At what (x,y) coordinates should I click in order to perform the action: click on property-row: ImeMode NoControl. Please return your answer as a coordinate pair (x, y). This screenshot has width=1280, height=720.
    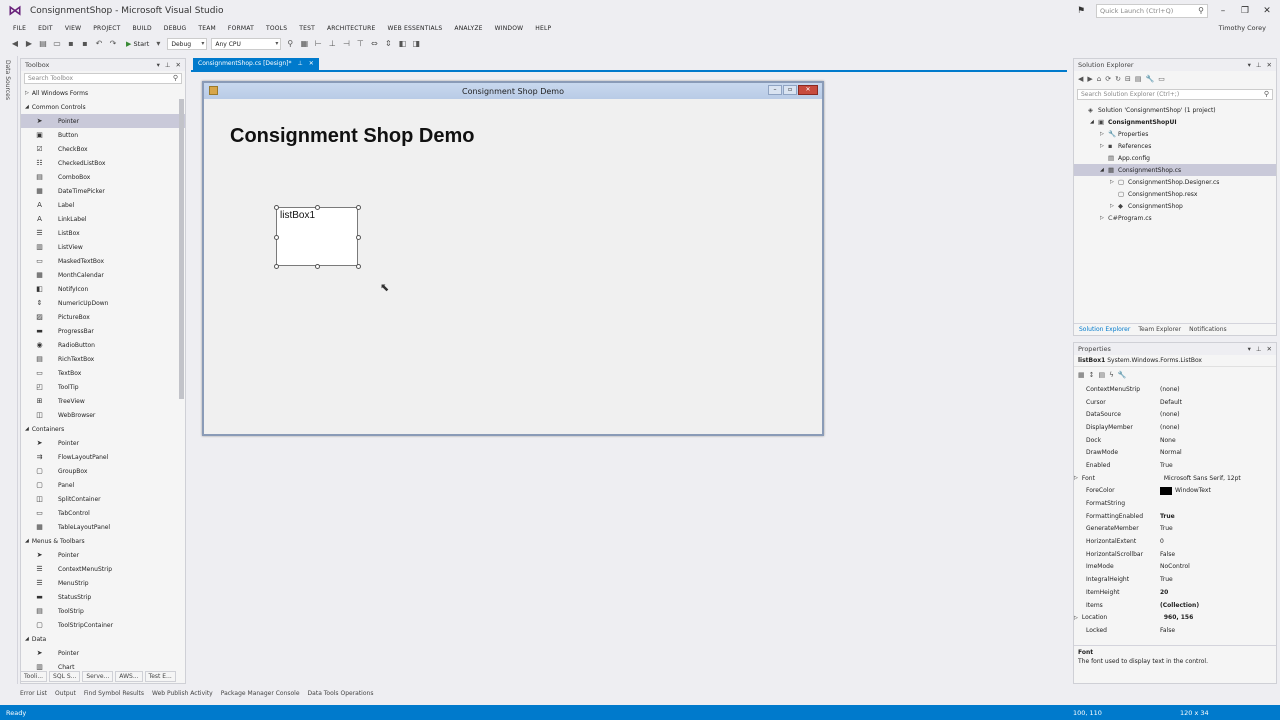
    Looking at the image, I should click on (1175, 567).